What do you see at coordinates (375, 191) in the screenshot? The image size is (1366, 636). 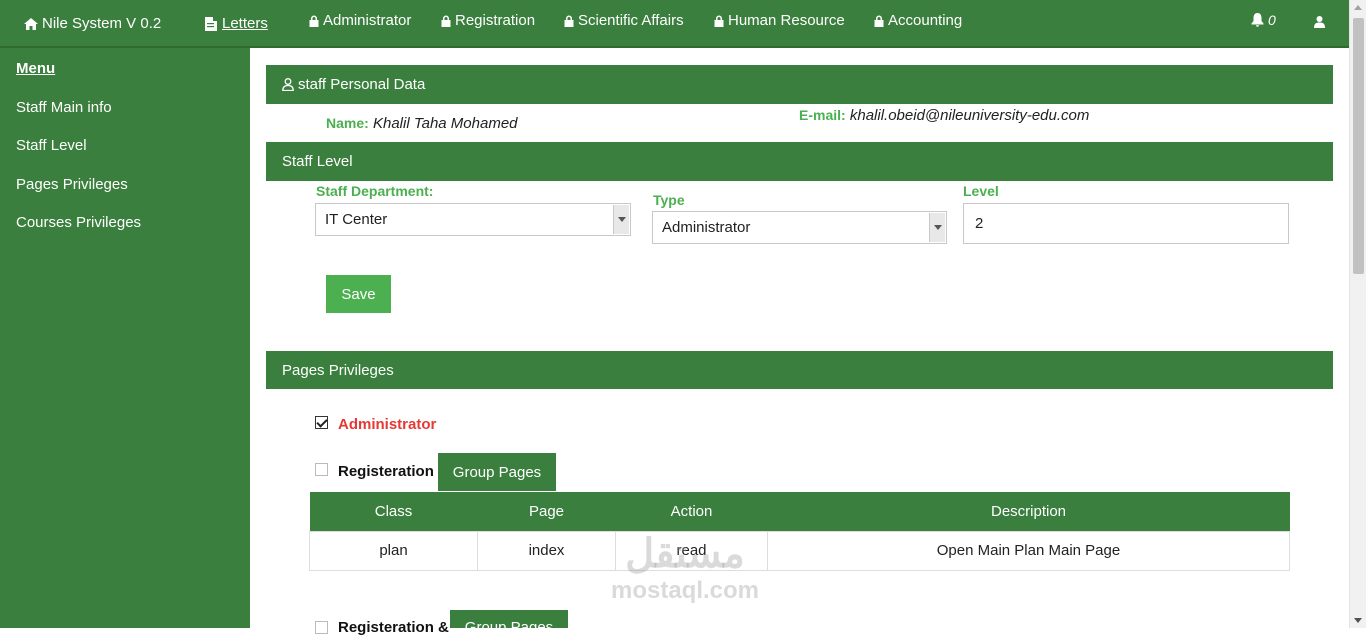 I see `department-label: Staff Department:` at bounding box center [375, 191].